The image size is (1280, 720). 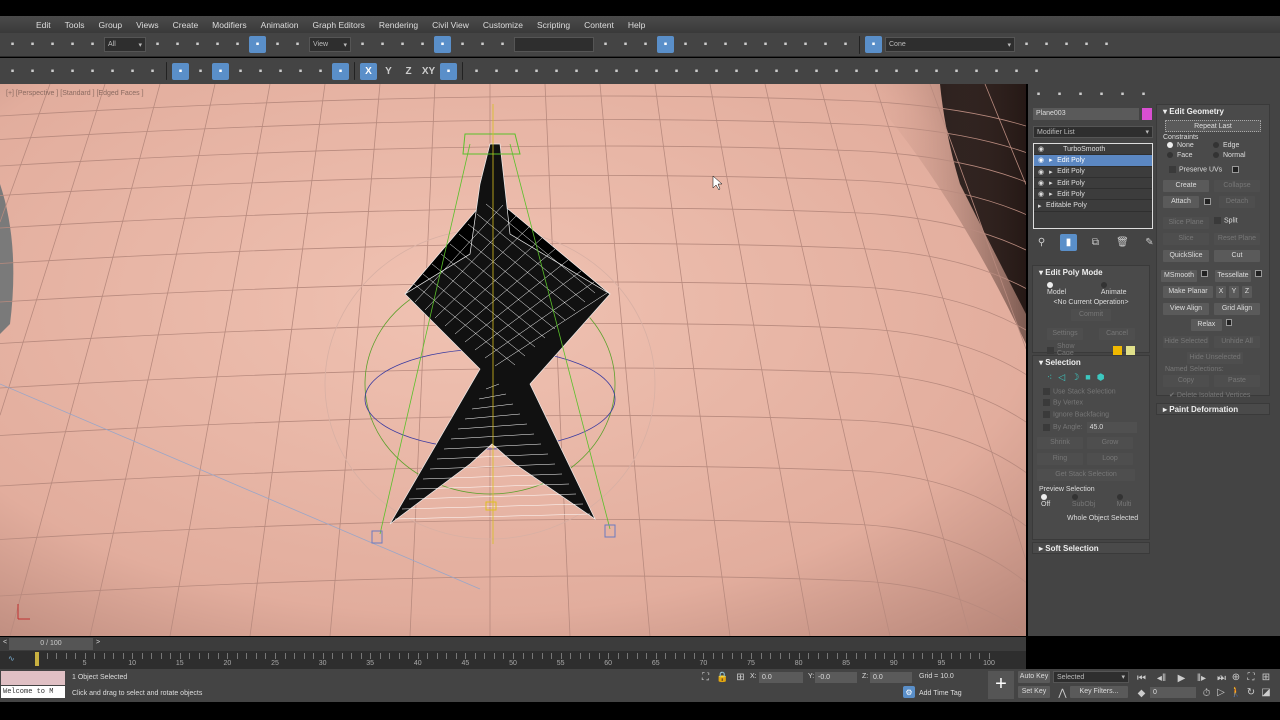 I want to click on selection-filter-dropdown: All ▾, so click(x=125, y=44).